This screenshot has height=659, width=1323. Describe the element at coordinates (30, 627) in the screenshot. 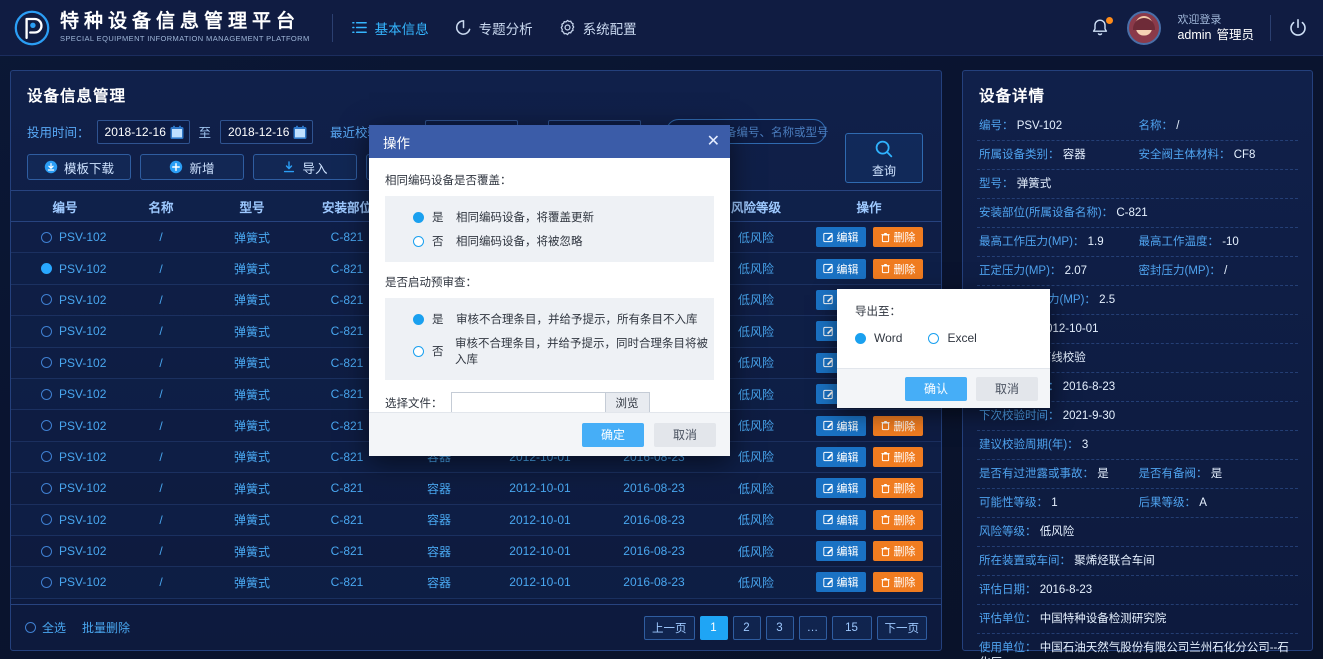

I see `select-all-radio` at that location.